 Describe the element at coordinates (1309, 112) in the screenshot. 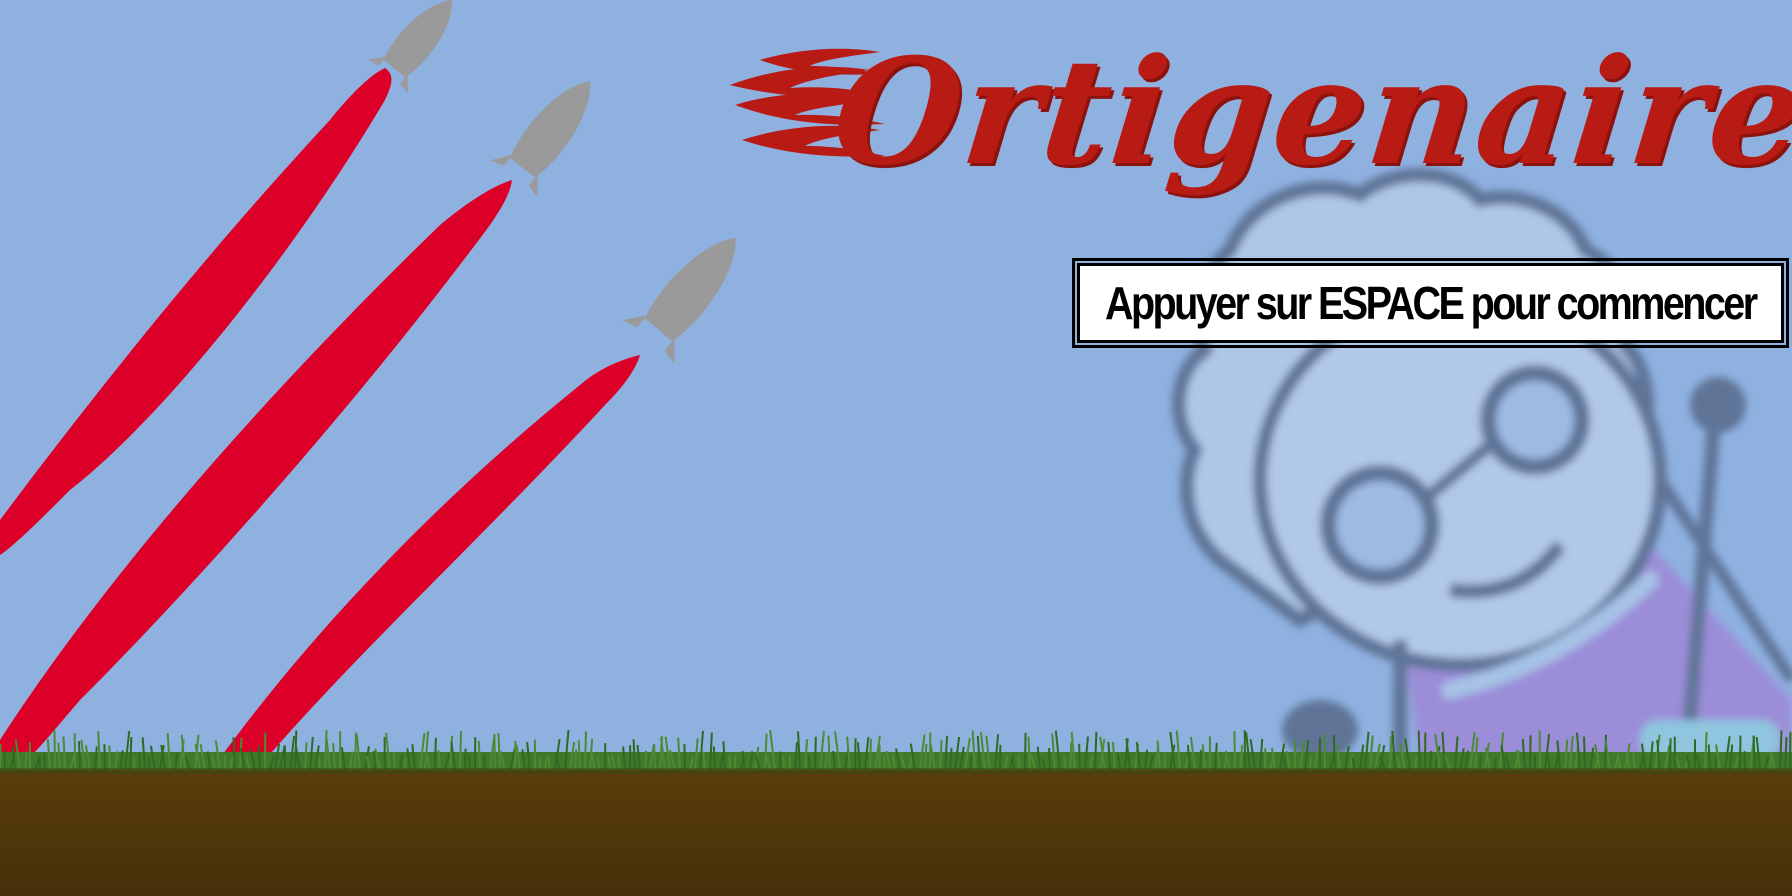

I see `game-title: Ortigenaire` at that location.